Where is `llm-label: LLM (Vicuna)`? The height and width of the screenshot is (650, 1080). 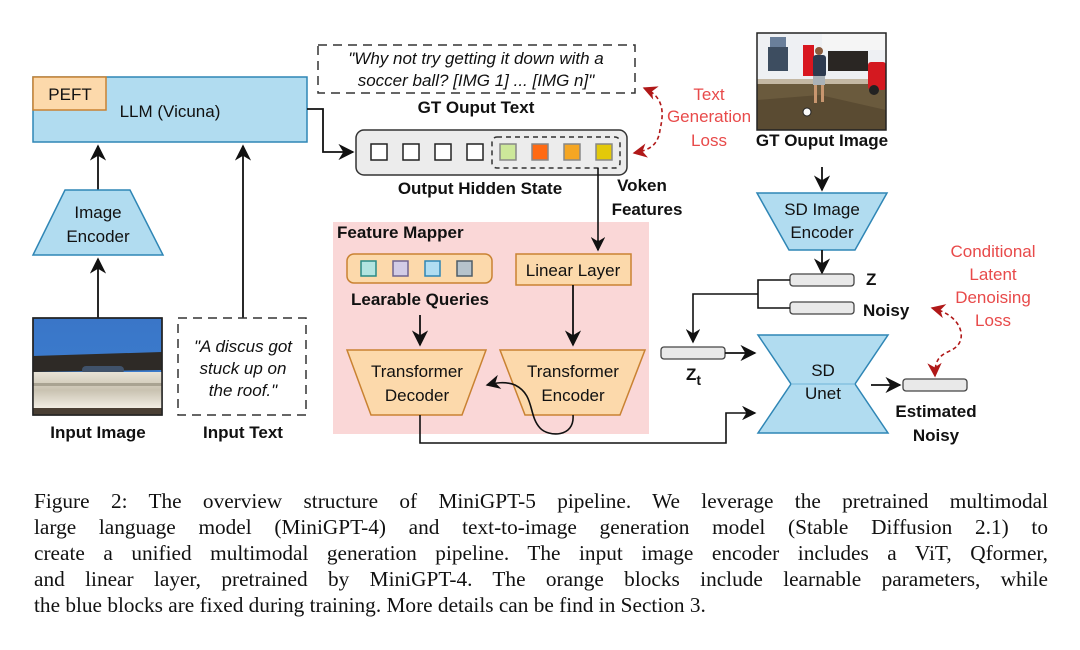 llm-label: LLM (Vicuna) is located at coordinates (170, 111).